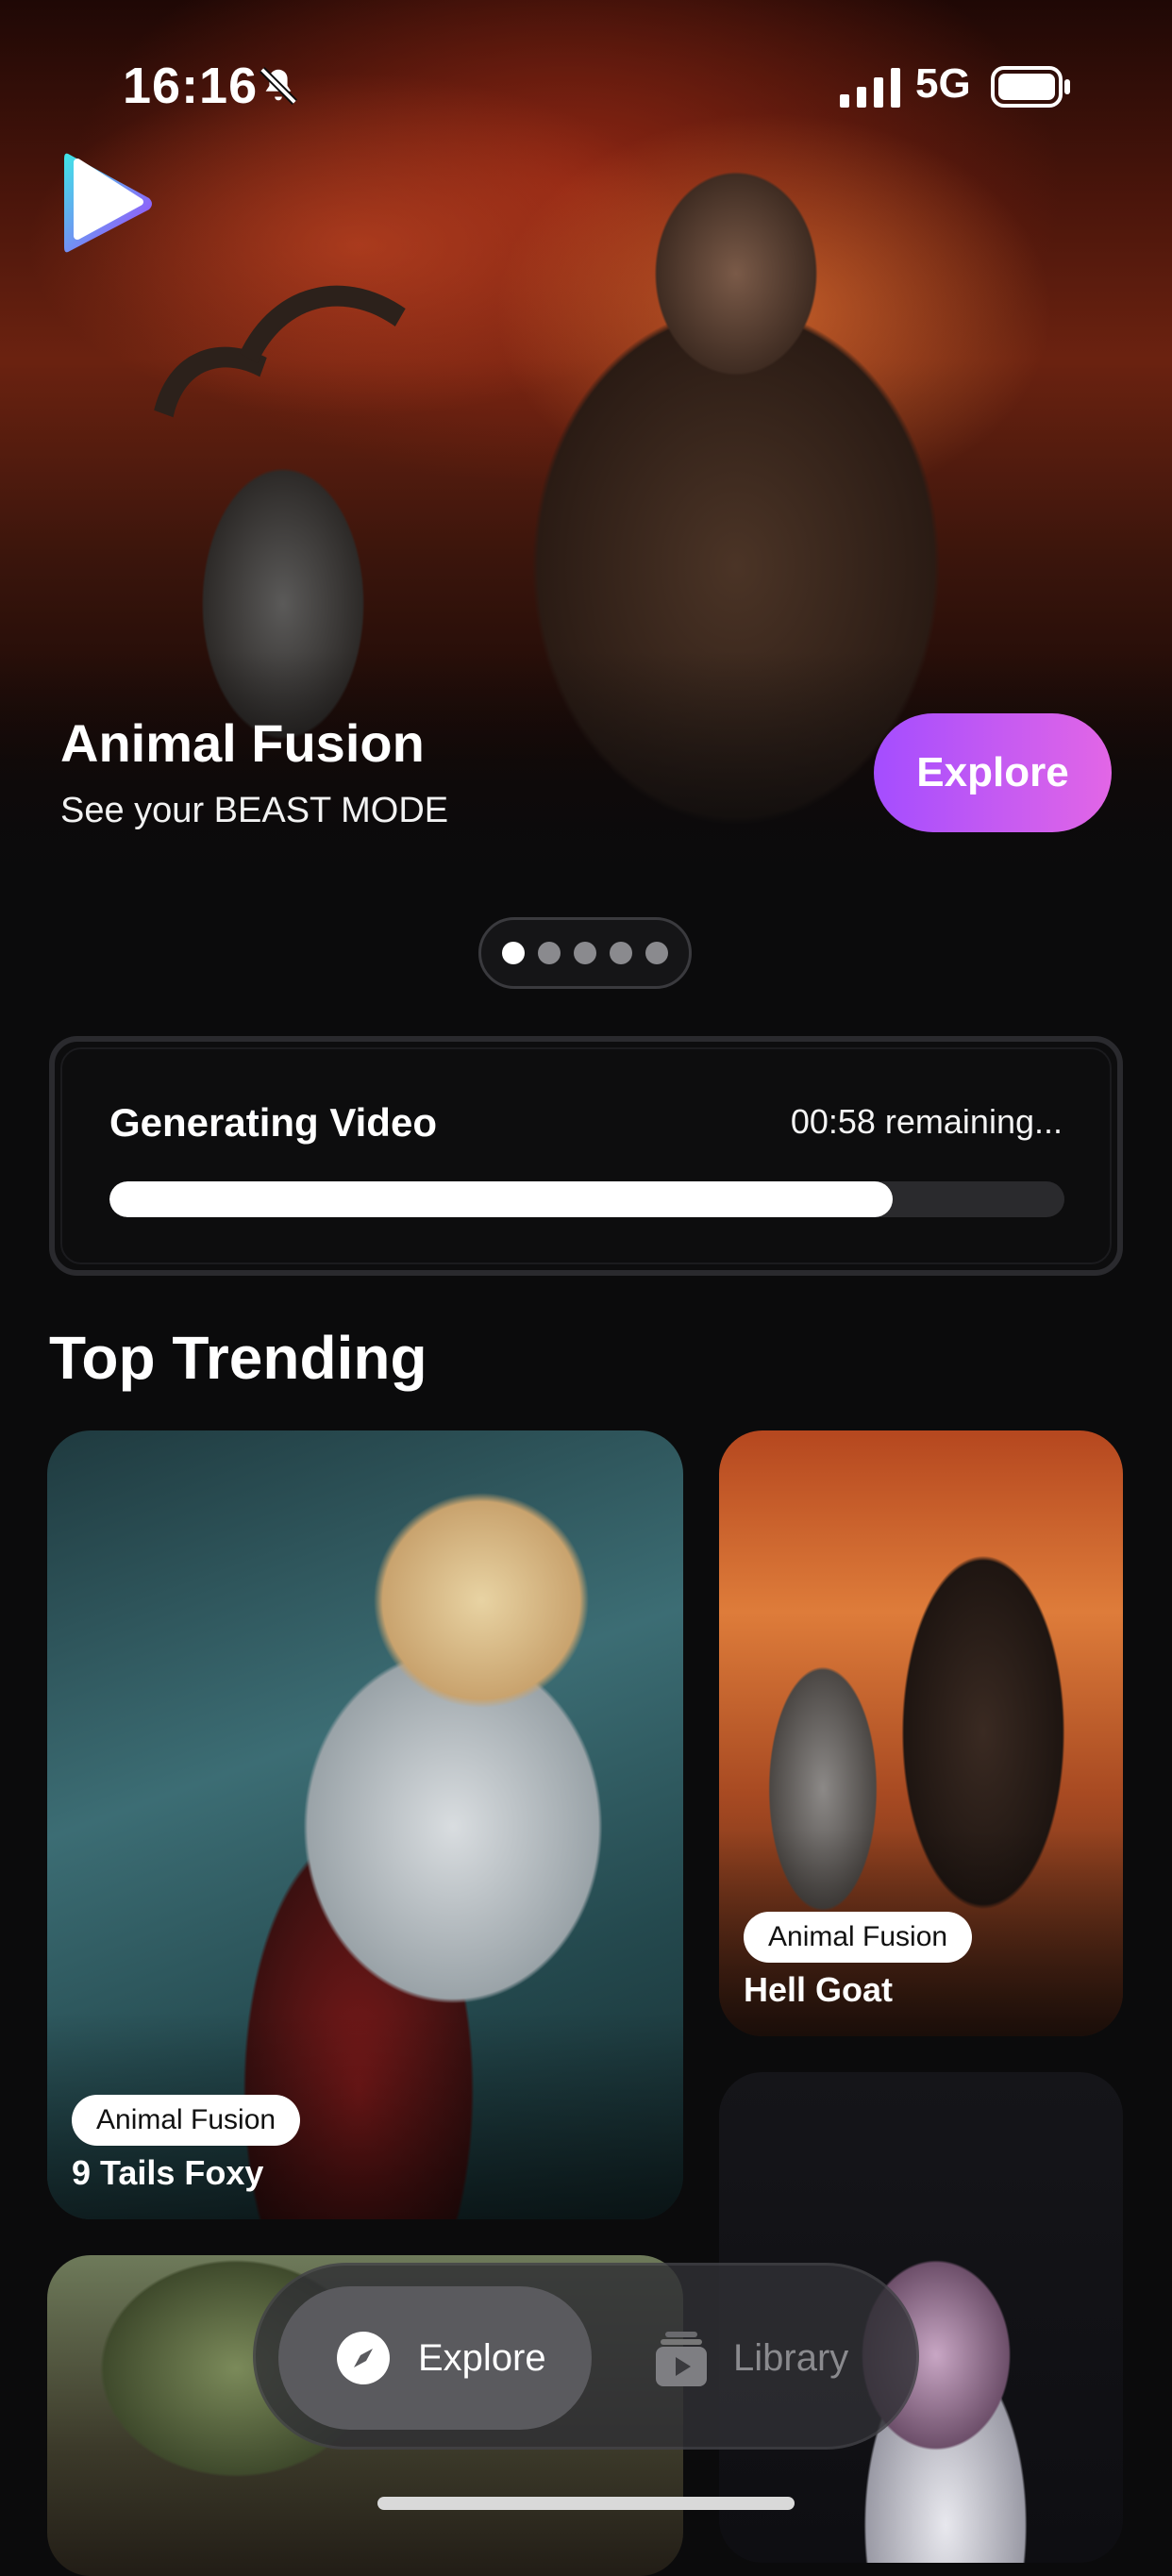 This screenshot has height=2576, width=1172. What do you see at coordinates (108, 203) in the screenshot?
I see `app-logo-play-icon` at bounding box center [108, 203].